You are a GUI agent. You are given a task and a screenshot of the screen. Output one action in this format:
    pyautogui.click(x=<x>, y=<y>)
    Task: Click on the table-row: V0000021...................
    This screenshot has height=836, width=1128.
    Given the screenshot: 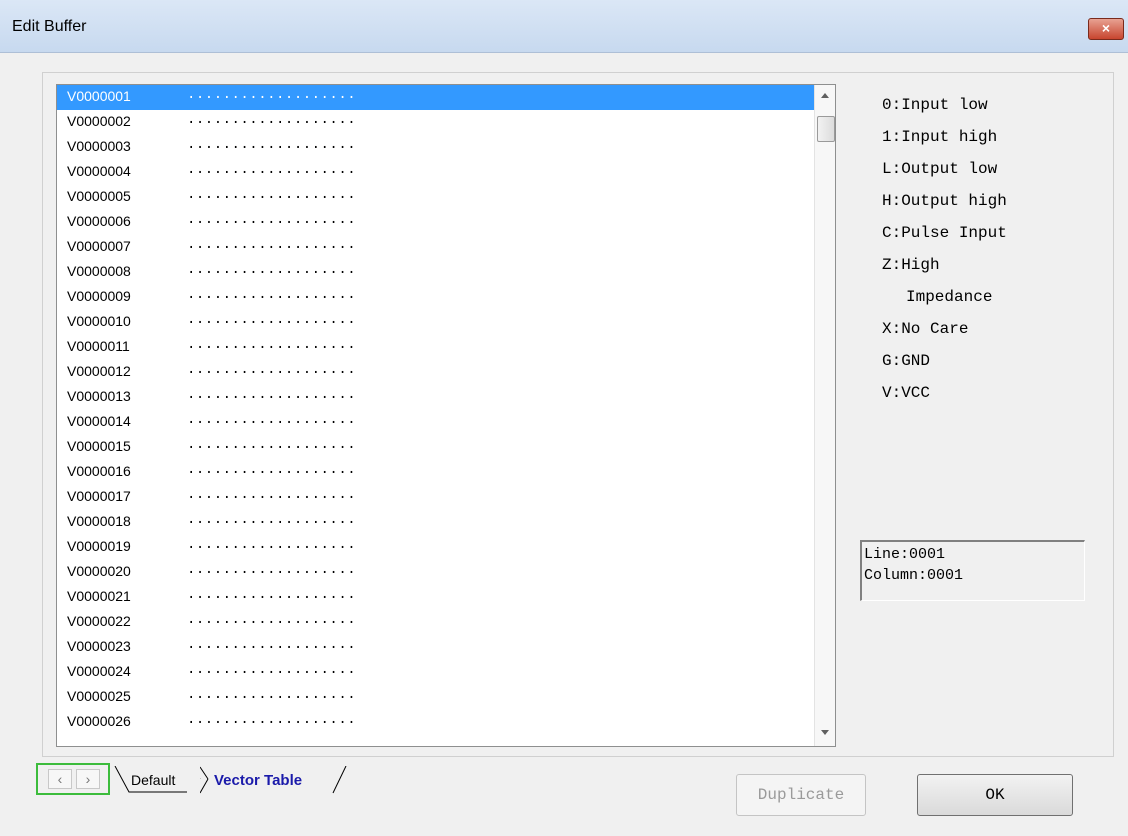 What is the action you would take?
    pyautogui.click(x=435, y=597)
    